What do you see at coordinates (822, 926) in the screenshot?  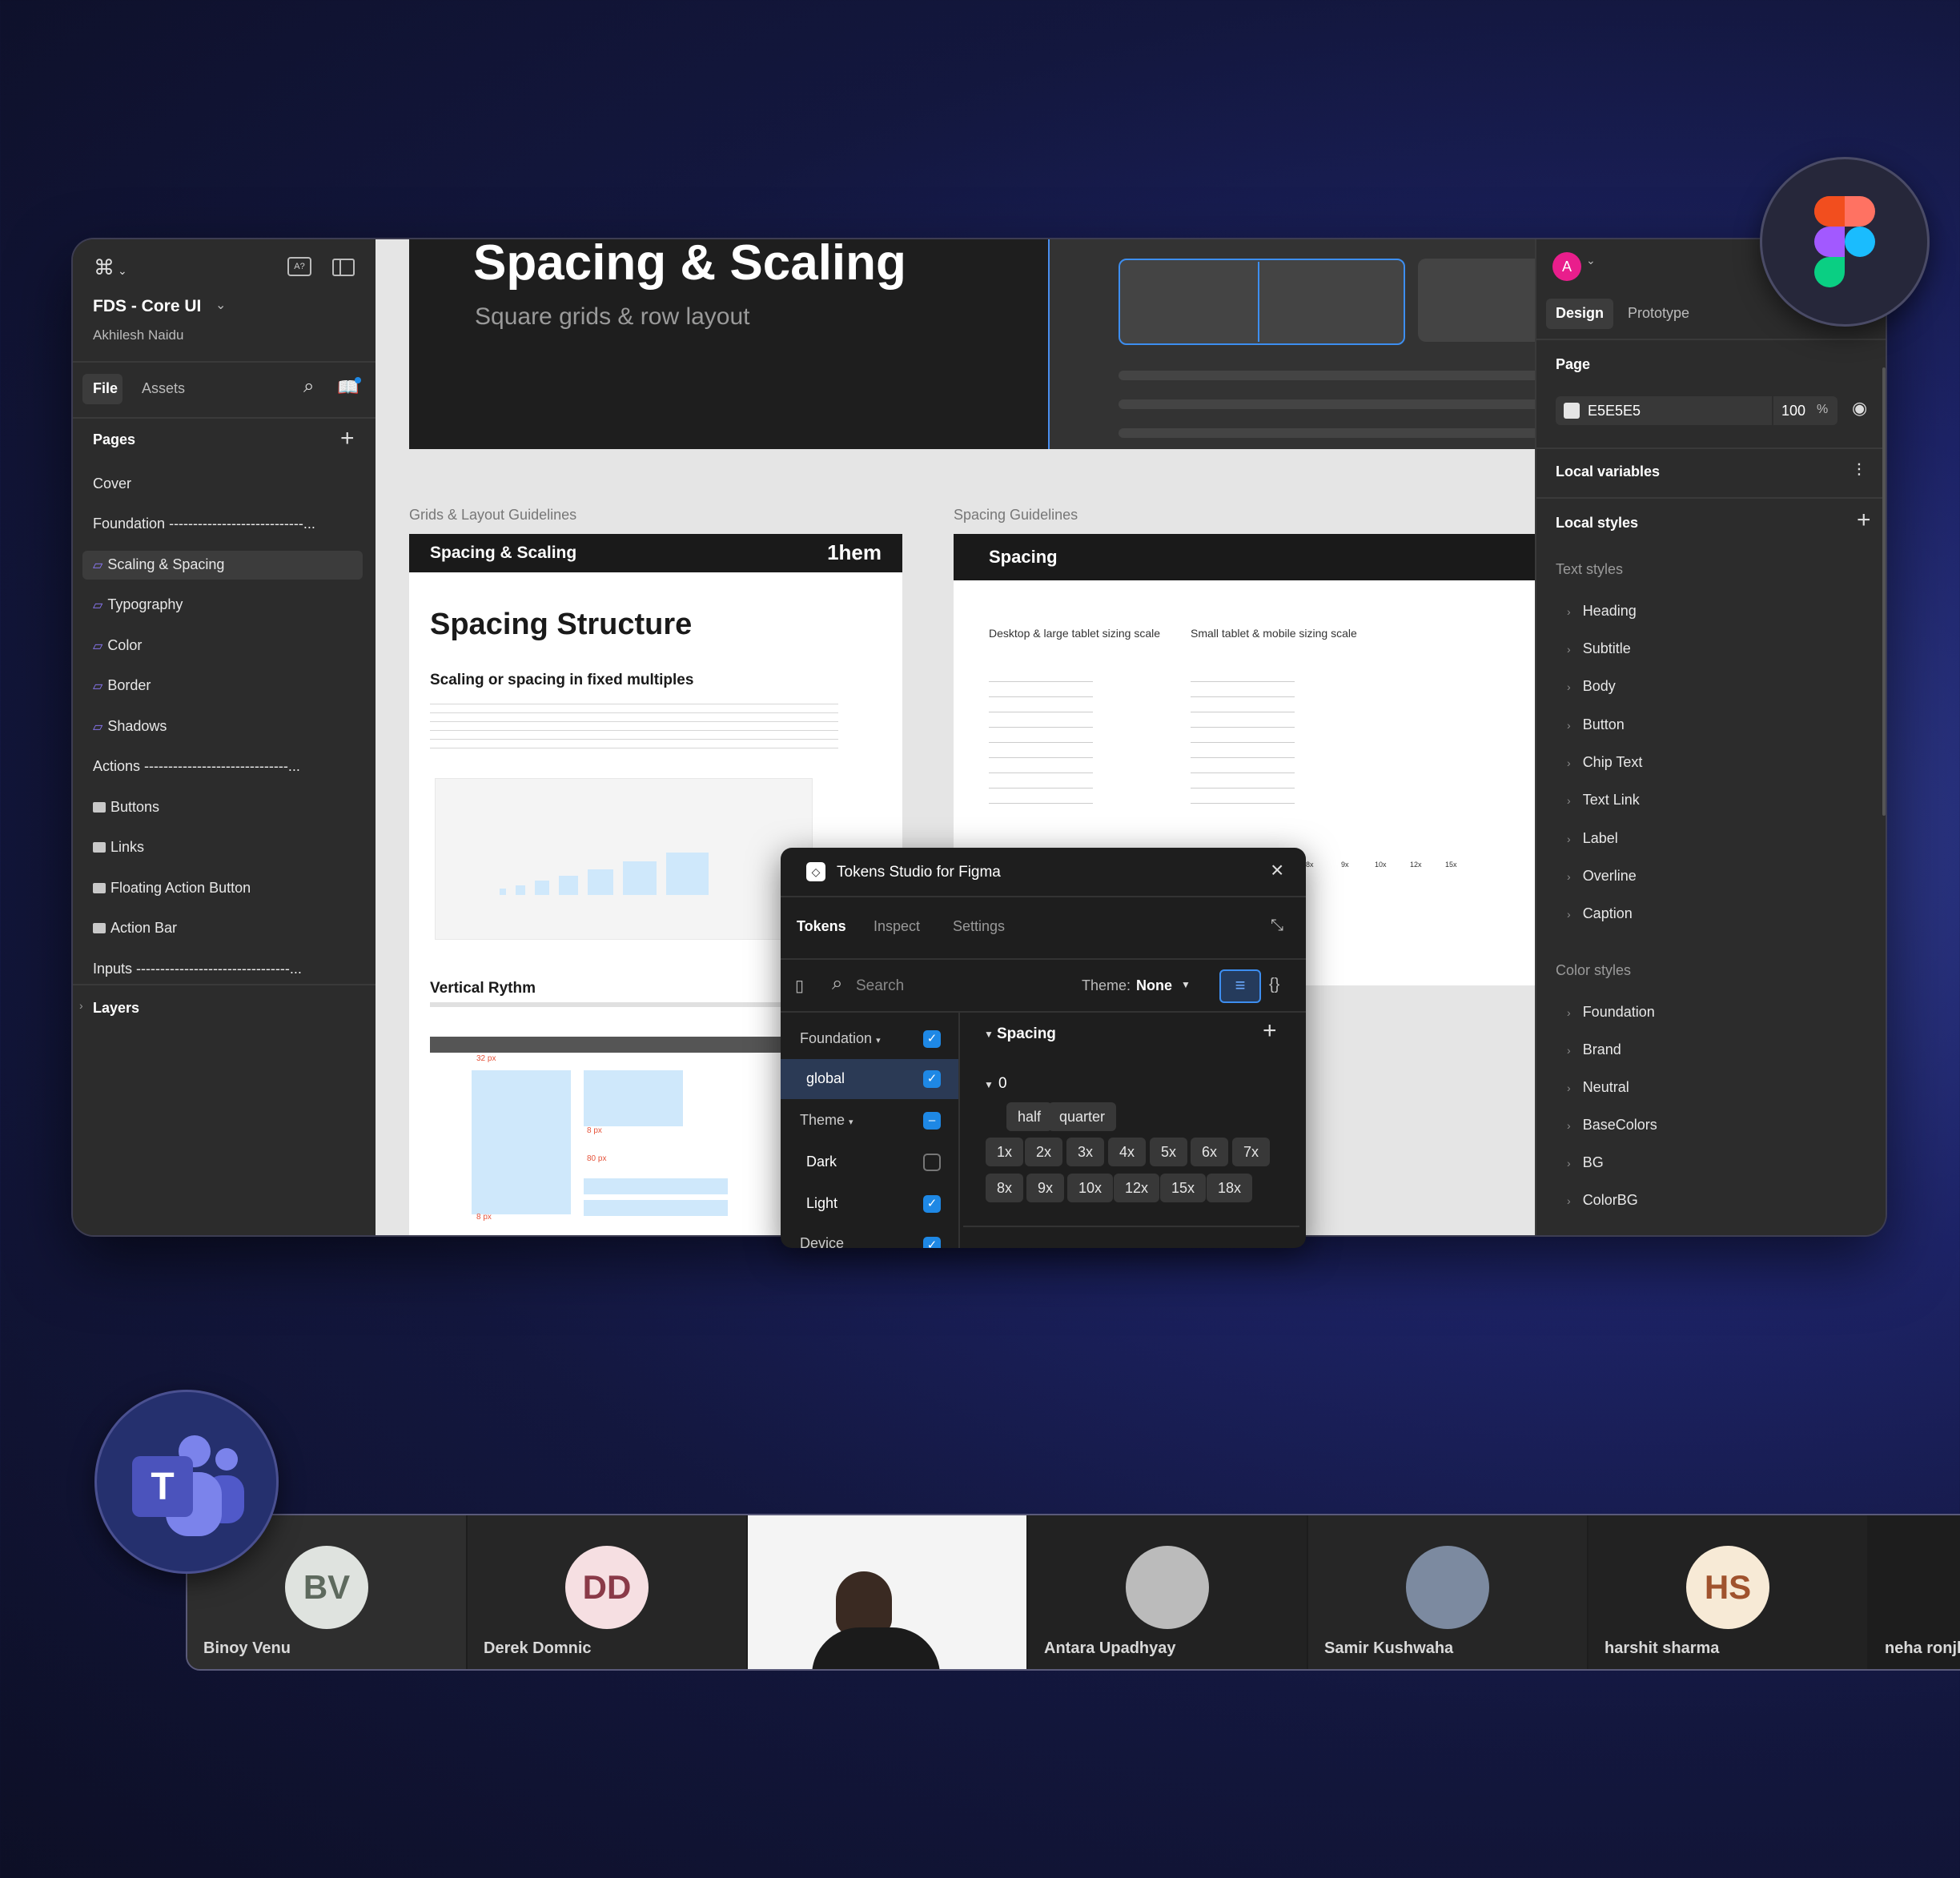 I see `tab-tokens: Tokens` at bounding box center [822, 926].